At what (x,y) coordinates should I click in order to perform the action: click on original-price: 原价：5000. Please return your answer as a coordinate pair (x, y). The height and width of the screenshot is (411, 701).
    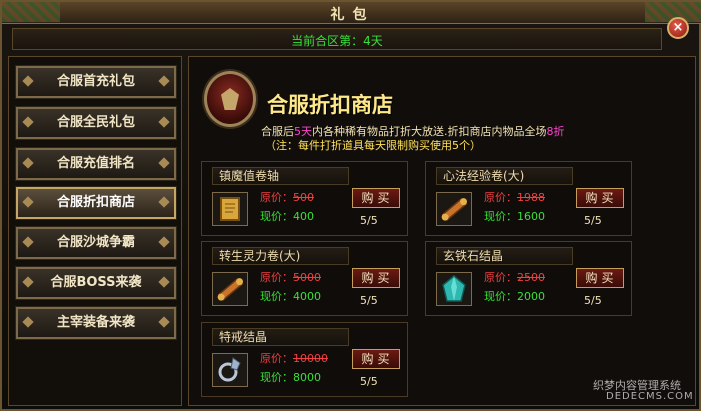
    Looking at the image, I should click on (290, 277).